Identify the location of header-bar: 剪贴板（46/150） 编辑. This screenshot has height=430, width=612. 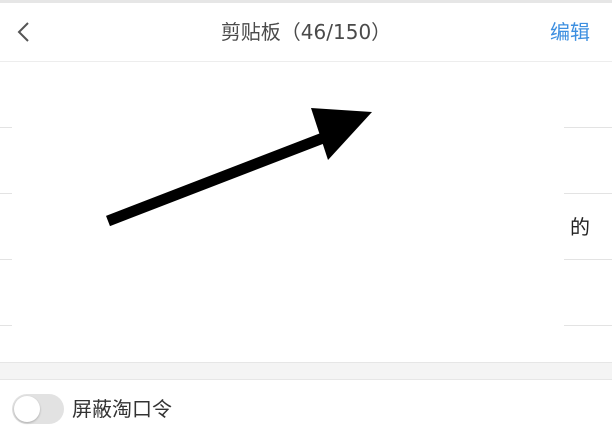
(306, 32).